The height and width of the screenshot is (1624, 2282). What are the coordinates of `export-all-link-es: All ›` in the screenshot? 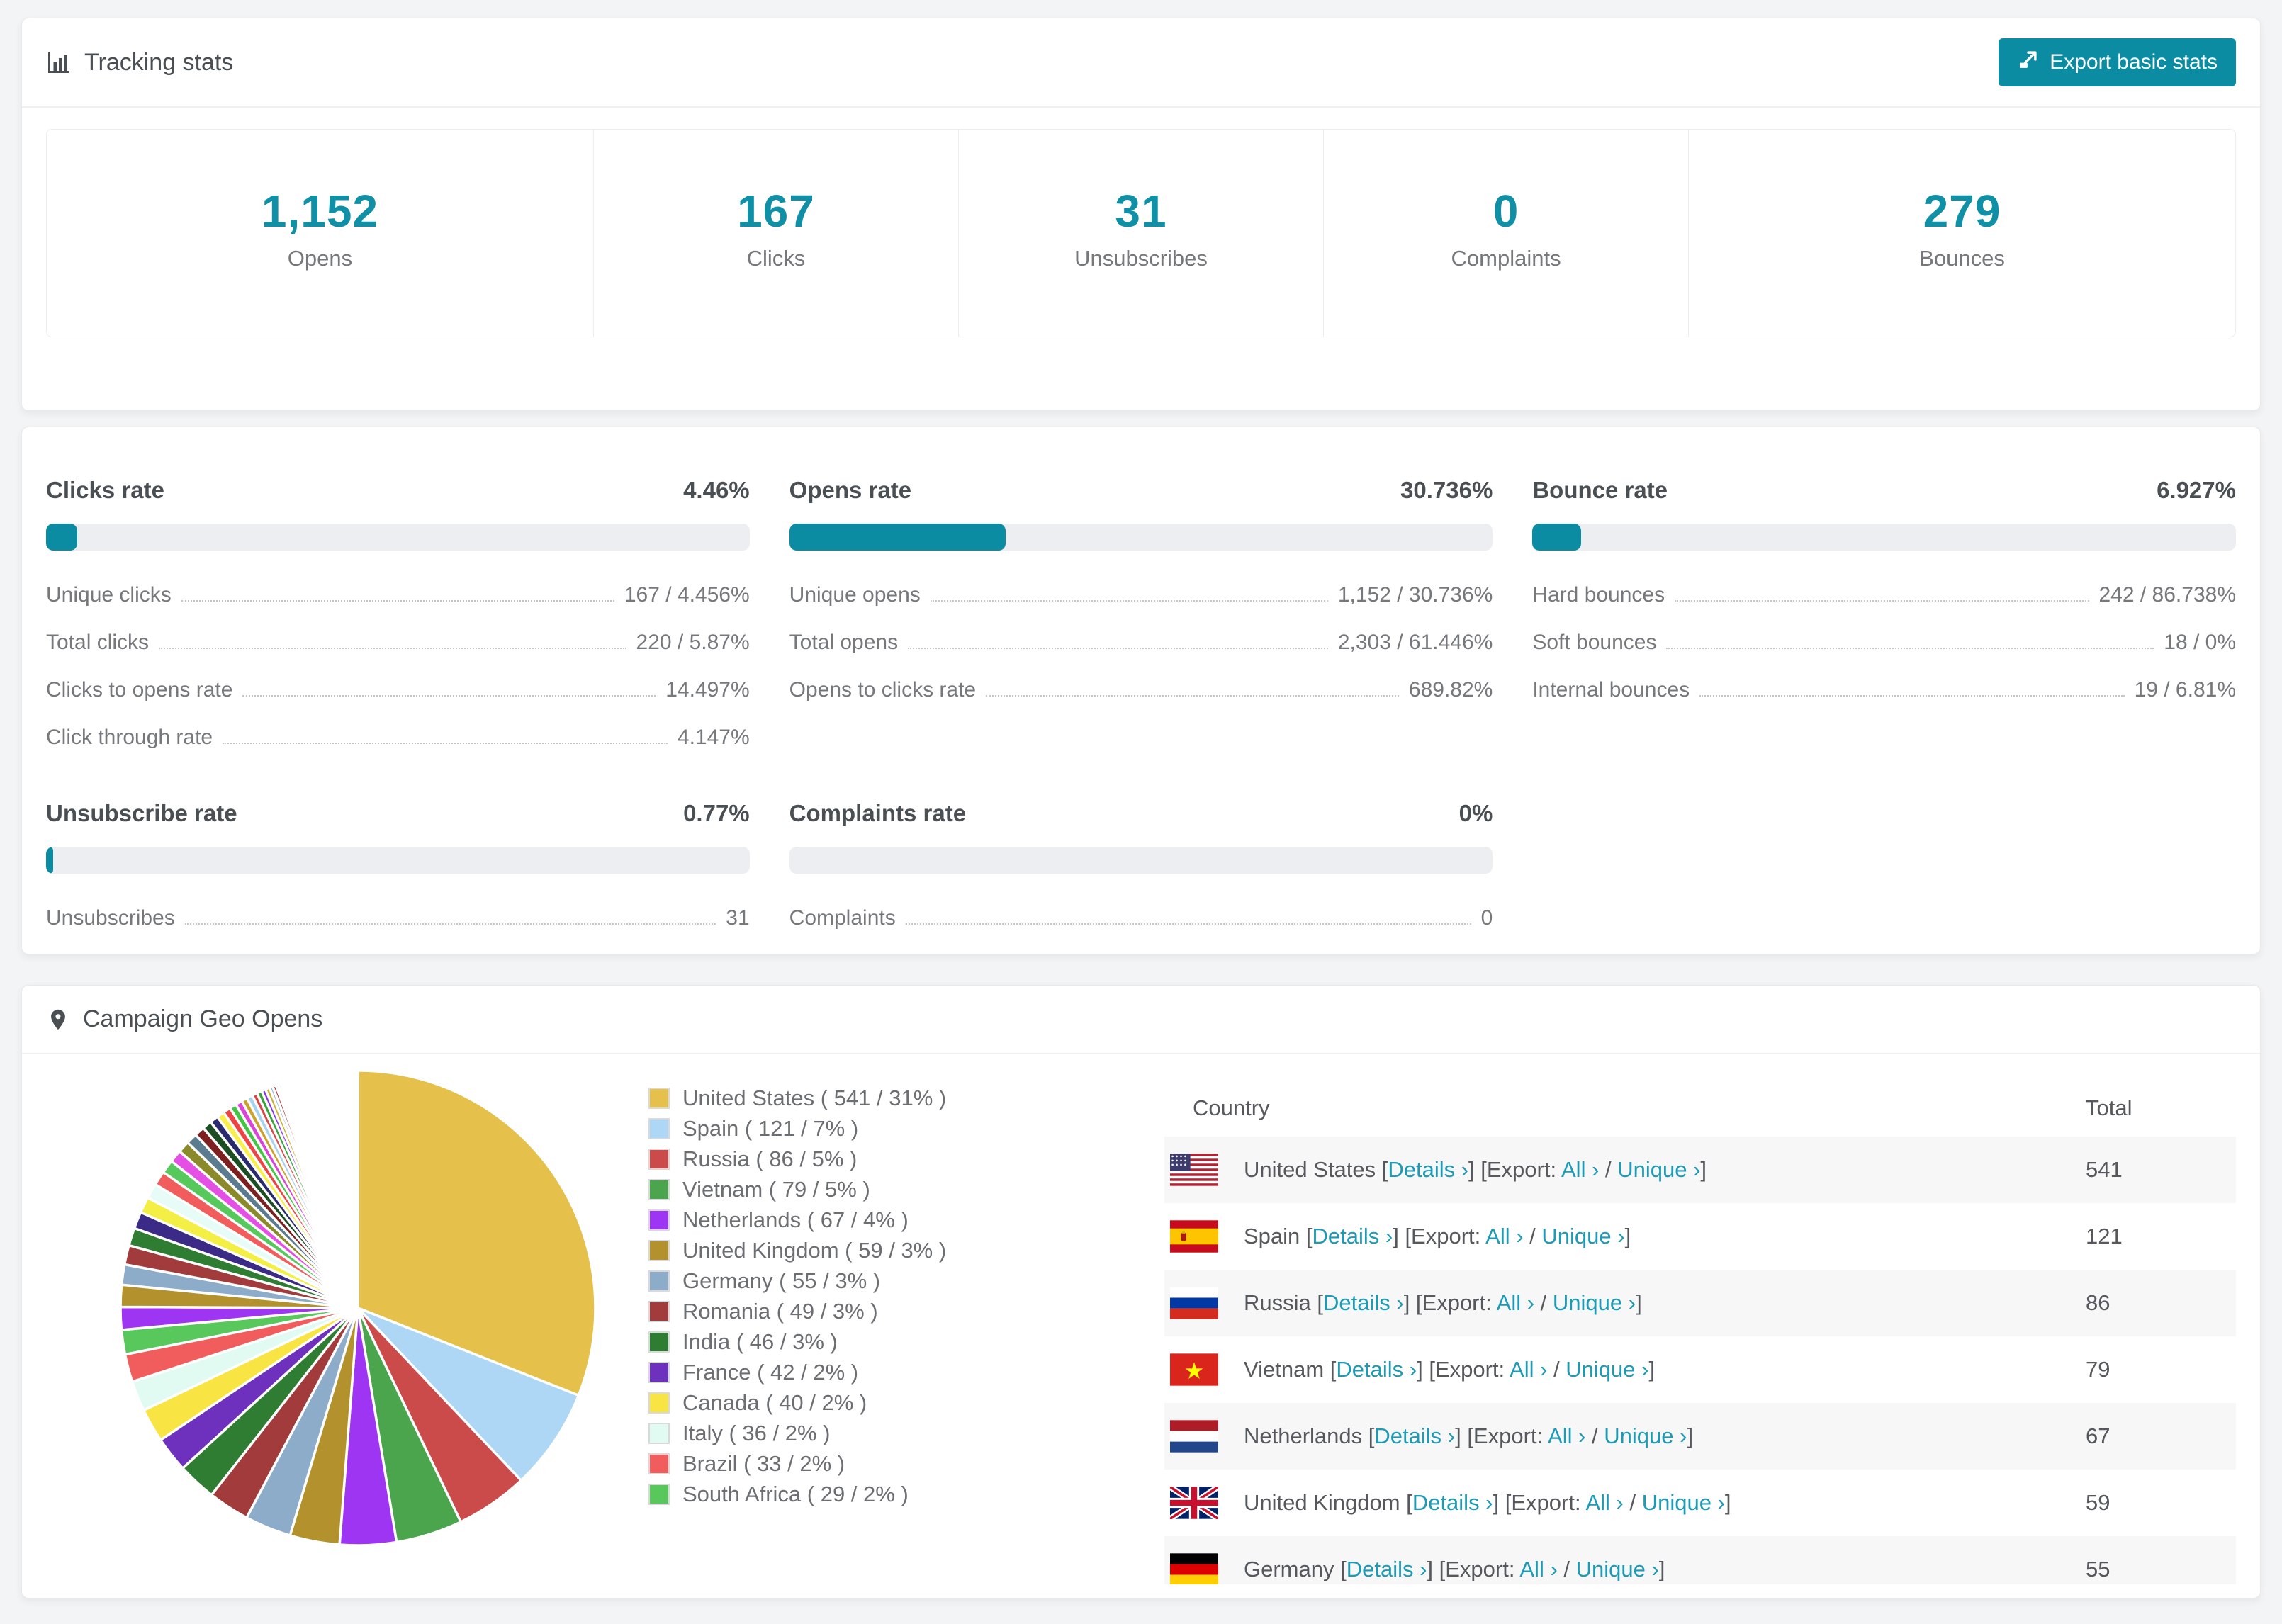 It's located at (1504, 1236).